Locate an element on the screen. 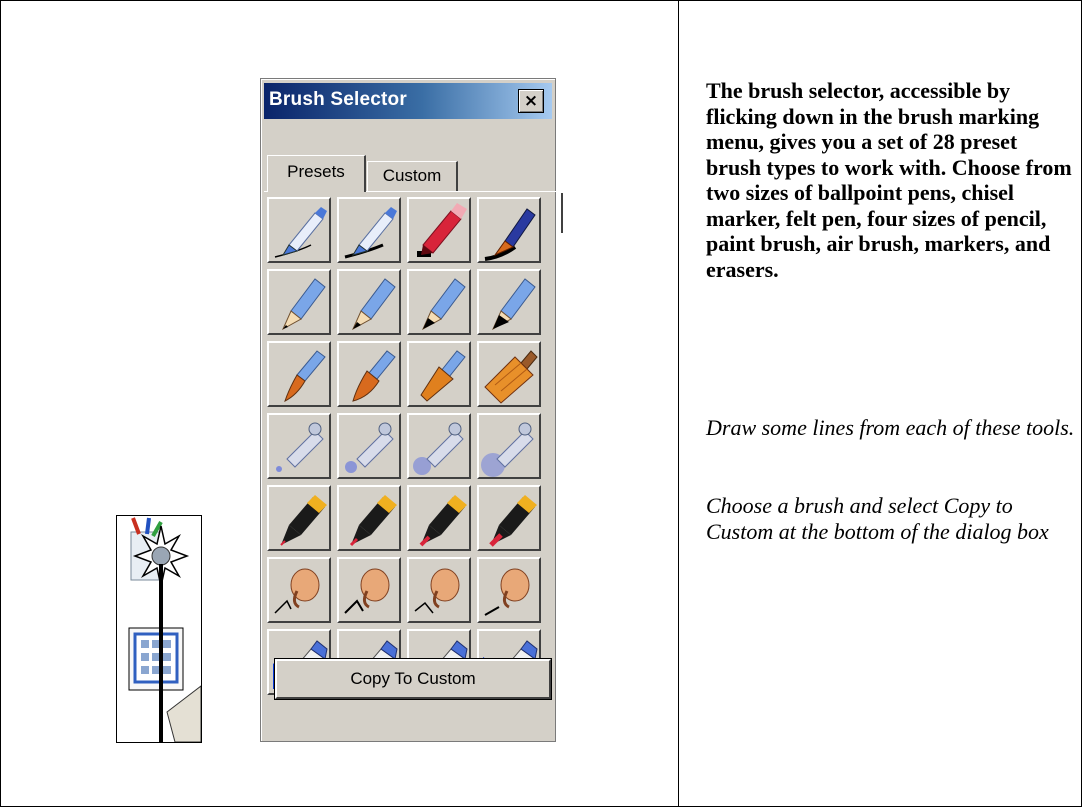 Image resolution: width=1082 pixels, height=807 pixels. brush-preset-felt-pen is located at coordinates (509, 230).